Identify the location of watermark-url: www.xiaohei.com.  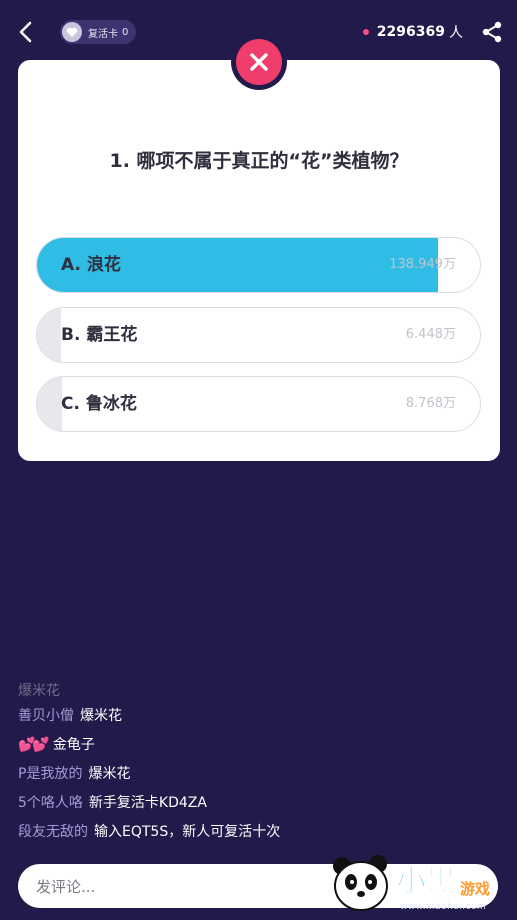
(443, 907).